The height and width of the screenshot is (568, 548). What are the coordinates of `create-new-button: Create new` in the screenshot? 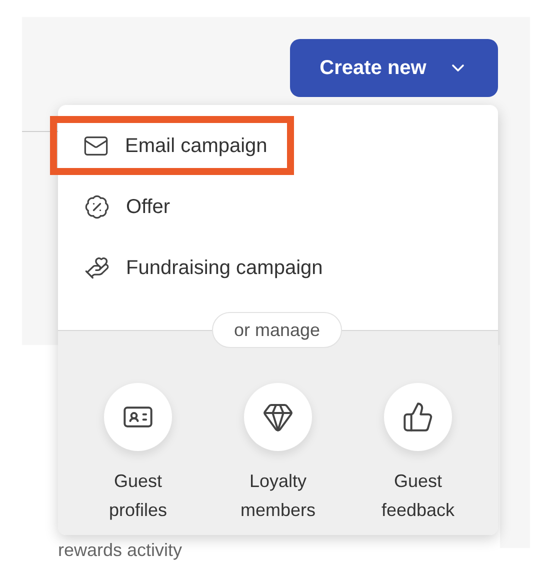 It's located at (394, 68).